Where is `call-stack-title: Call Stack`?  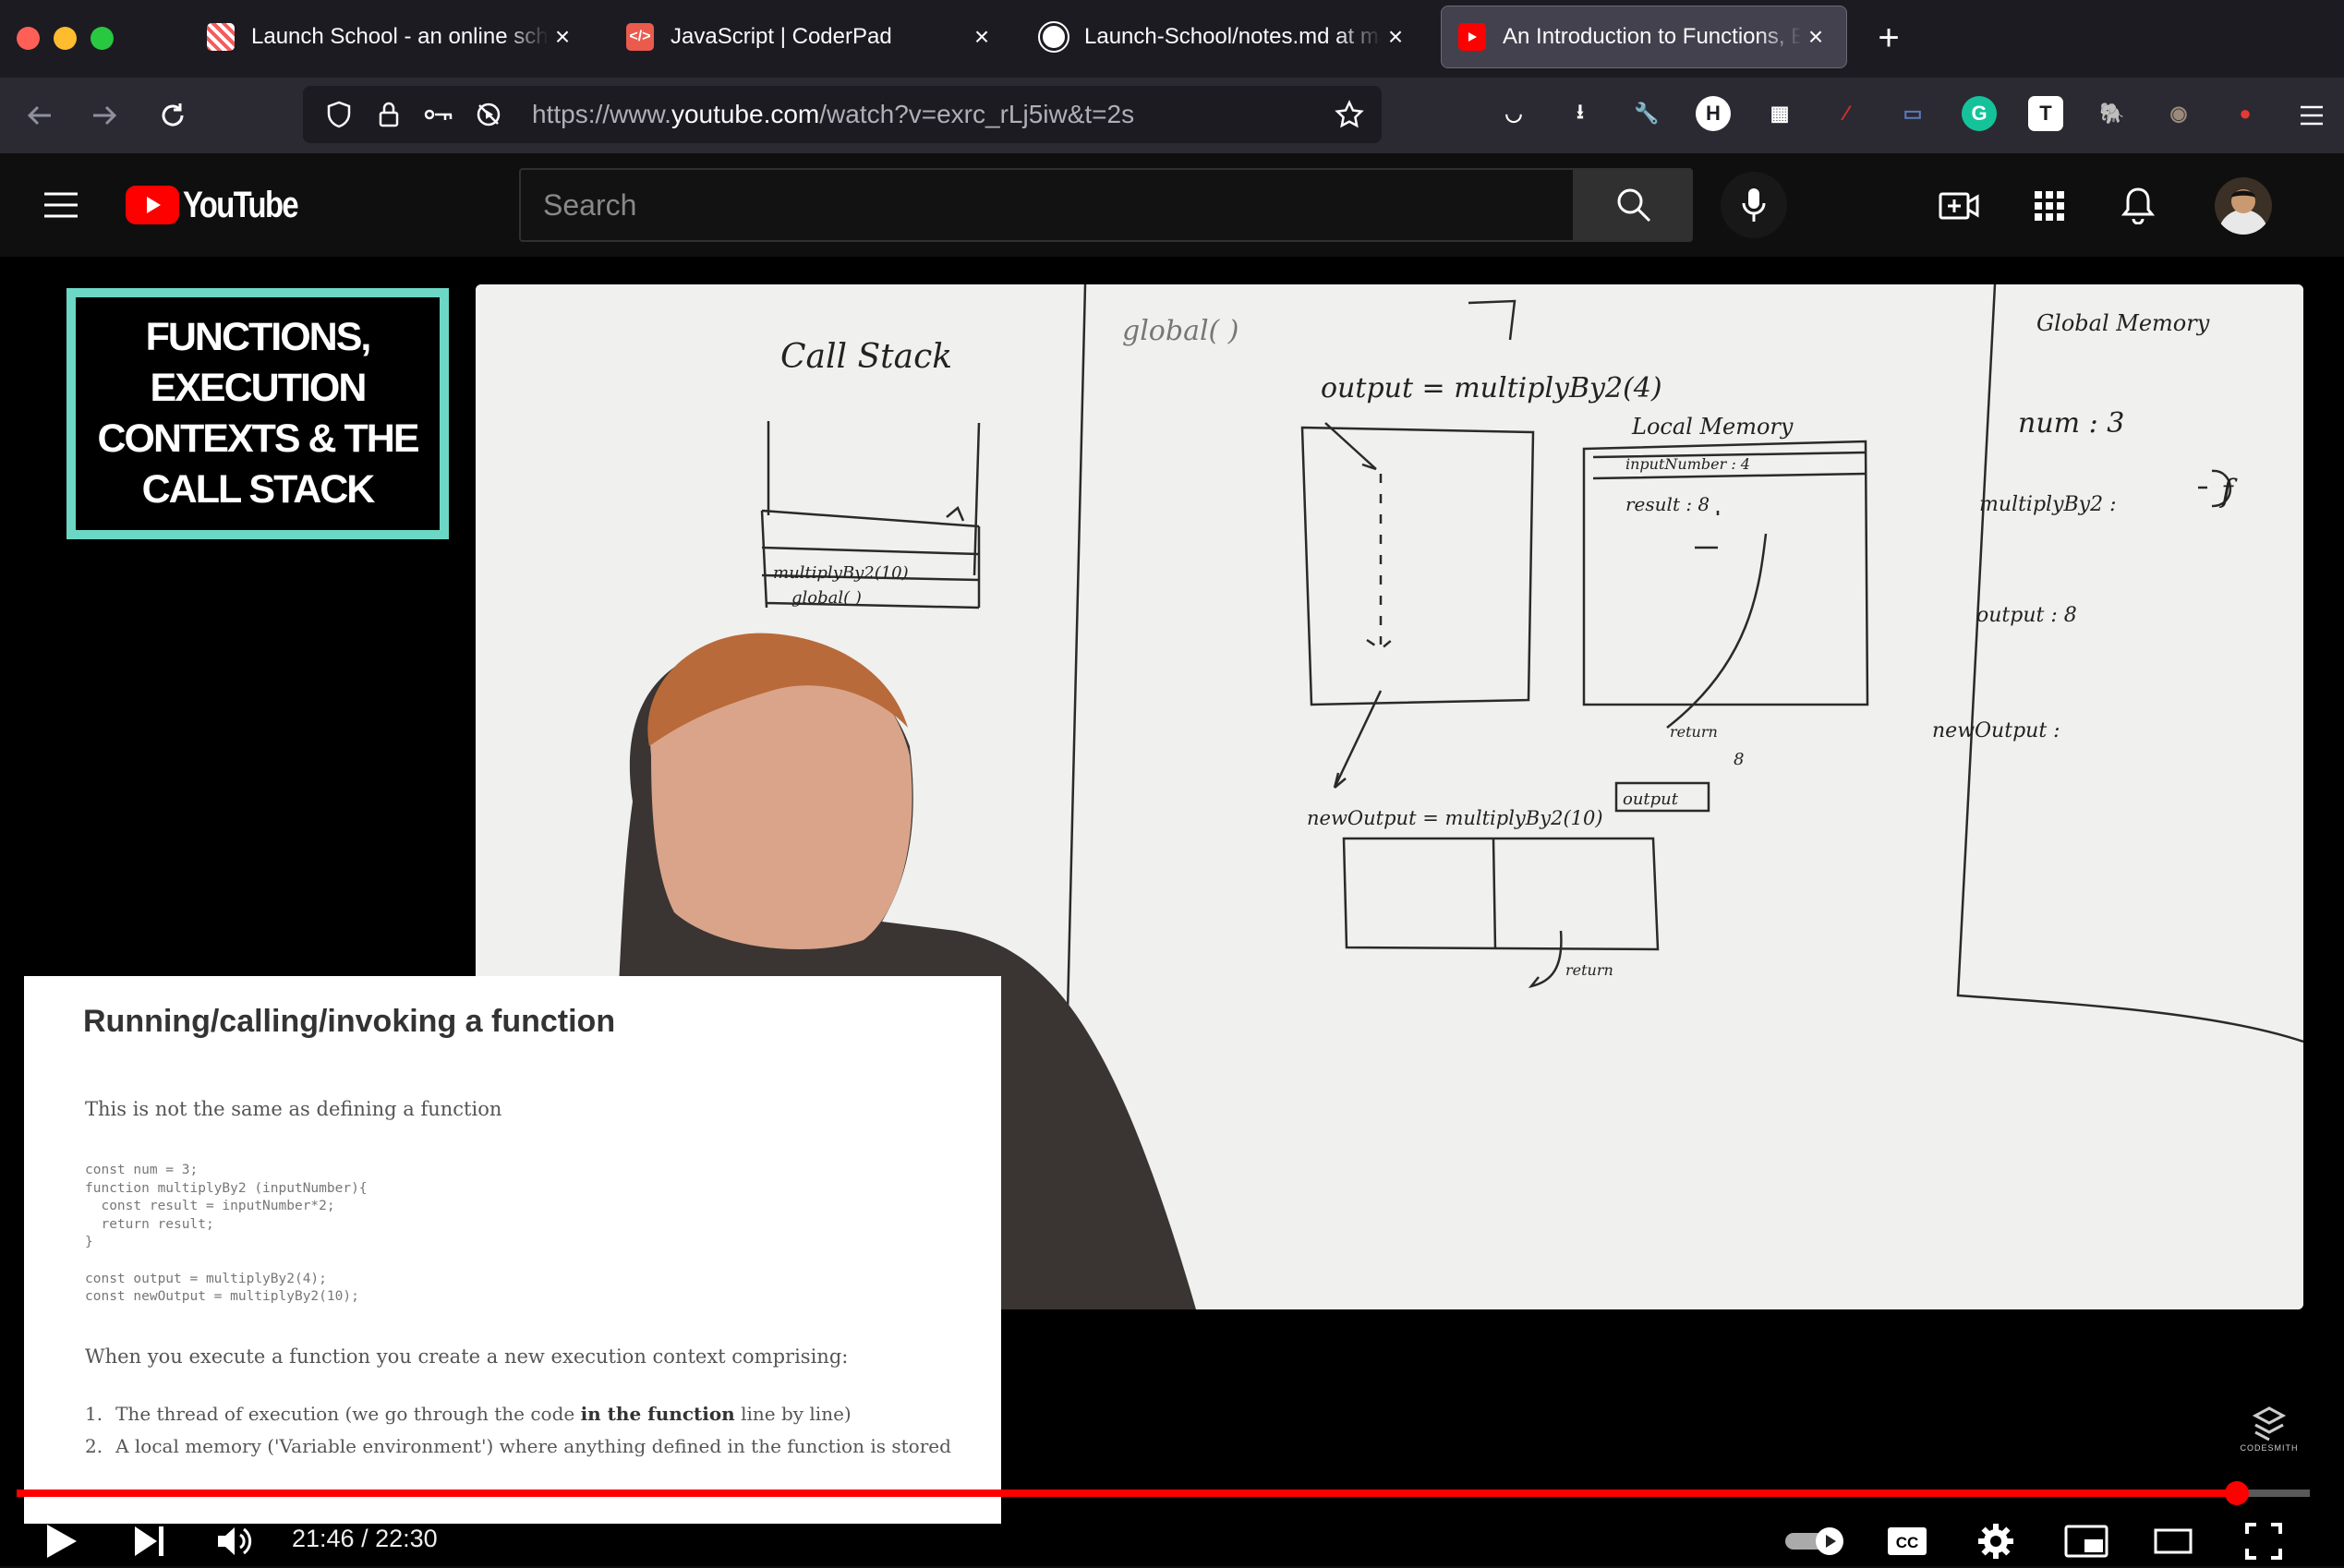
call-stack-title: Call Stack is located at coordinates (866, 357).